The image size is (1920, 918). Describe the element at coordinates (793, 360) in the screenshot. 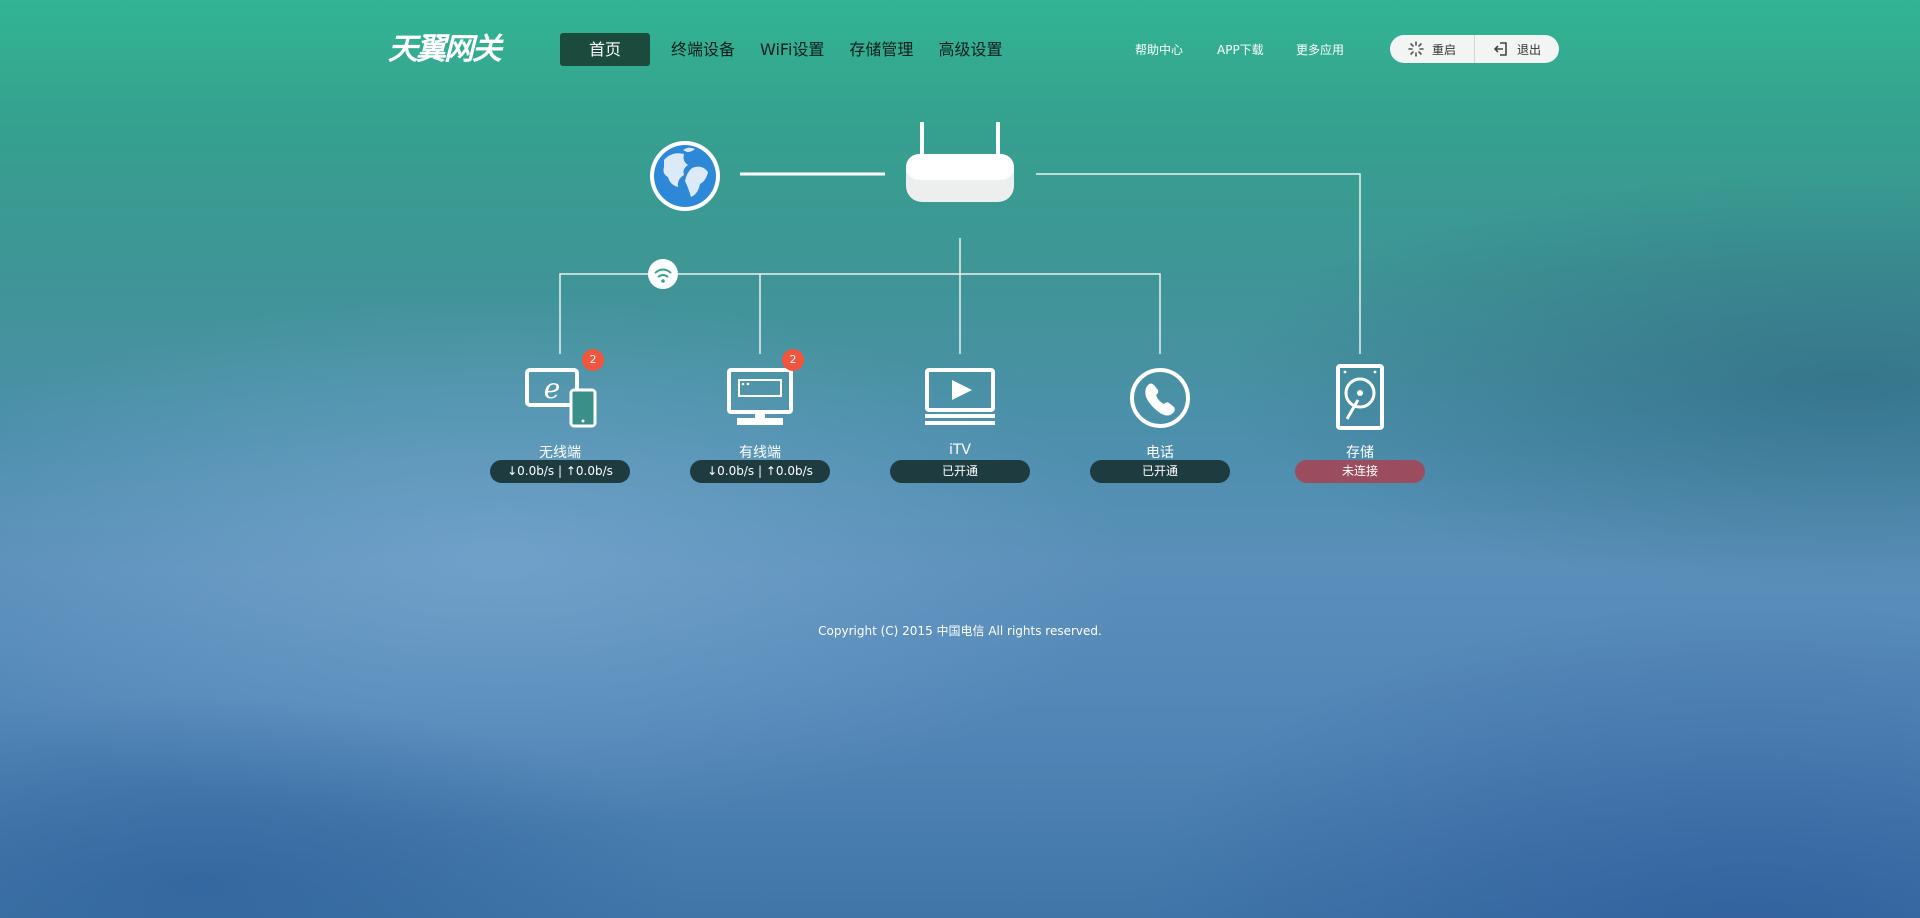

I see `wired-count-badge: 2` at that location.